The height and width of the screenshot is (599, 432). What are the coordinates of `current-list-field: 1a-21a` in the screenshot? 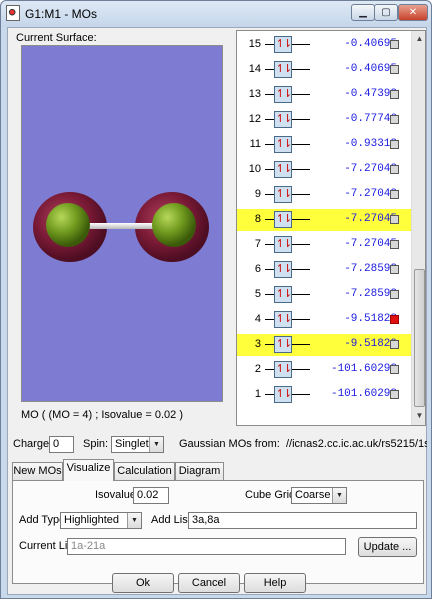 It's located at (206, 546).